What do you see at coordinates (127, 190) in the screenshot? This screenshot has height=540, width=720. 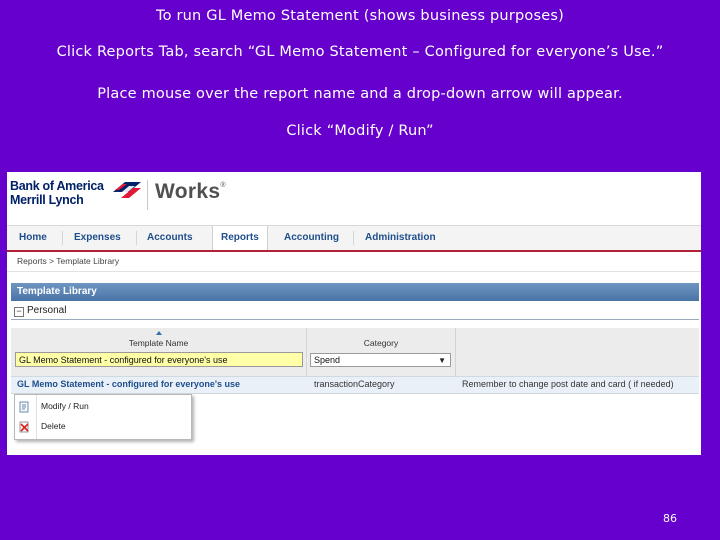 I see `flag-logo-icon` at bounding box center [127, 190].